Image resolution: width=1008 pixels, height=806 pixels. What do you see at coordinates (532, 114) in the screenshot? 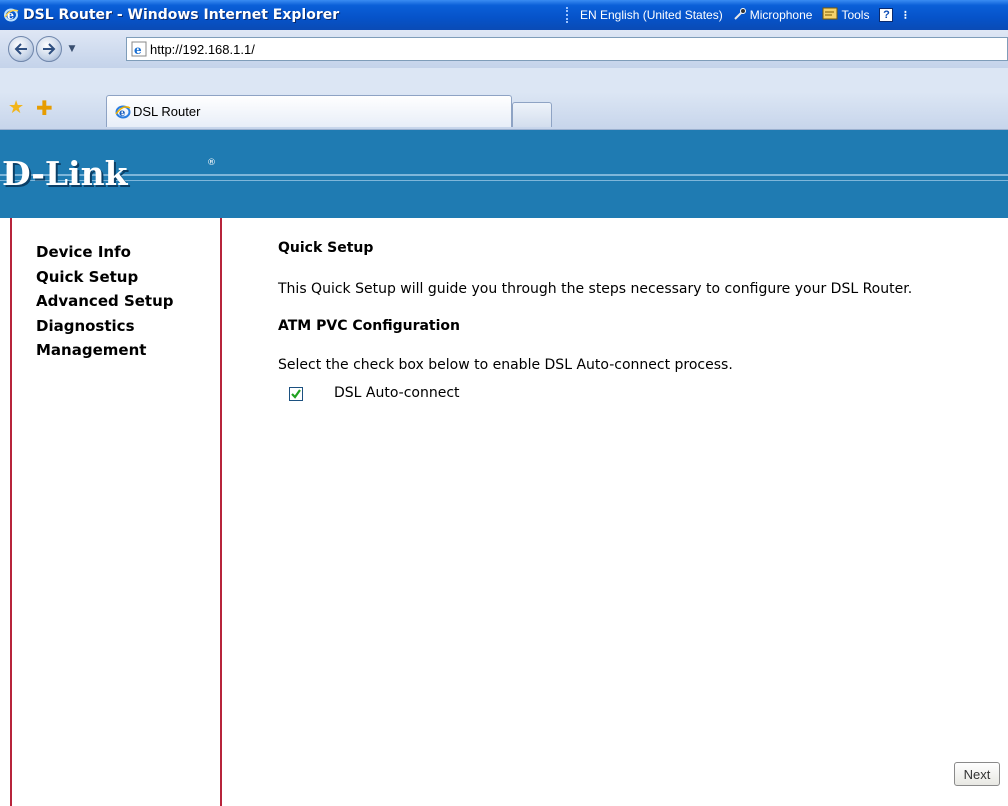
I see `new-tab-button` at bounding box center [532, 114].